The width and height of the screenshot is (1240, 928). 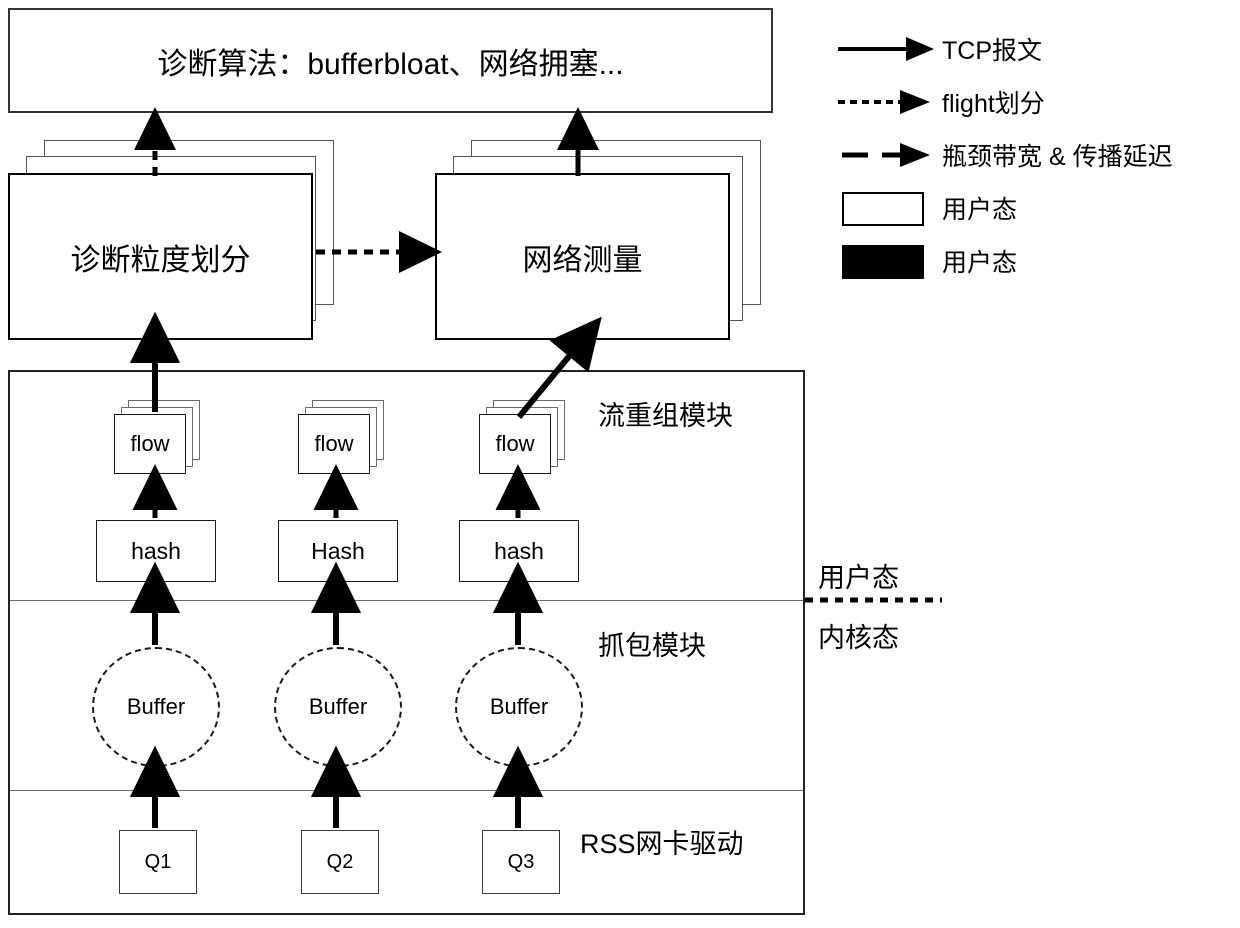 I want to click on queue-box-col3: Q3, so click(x=521, y=862).